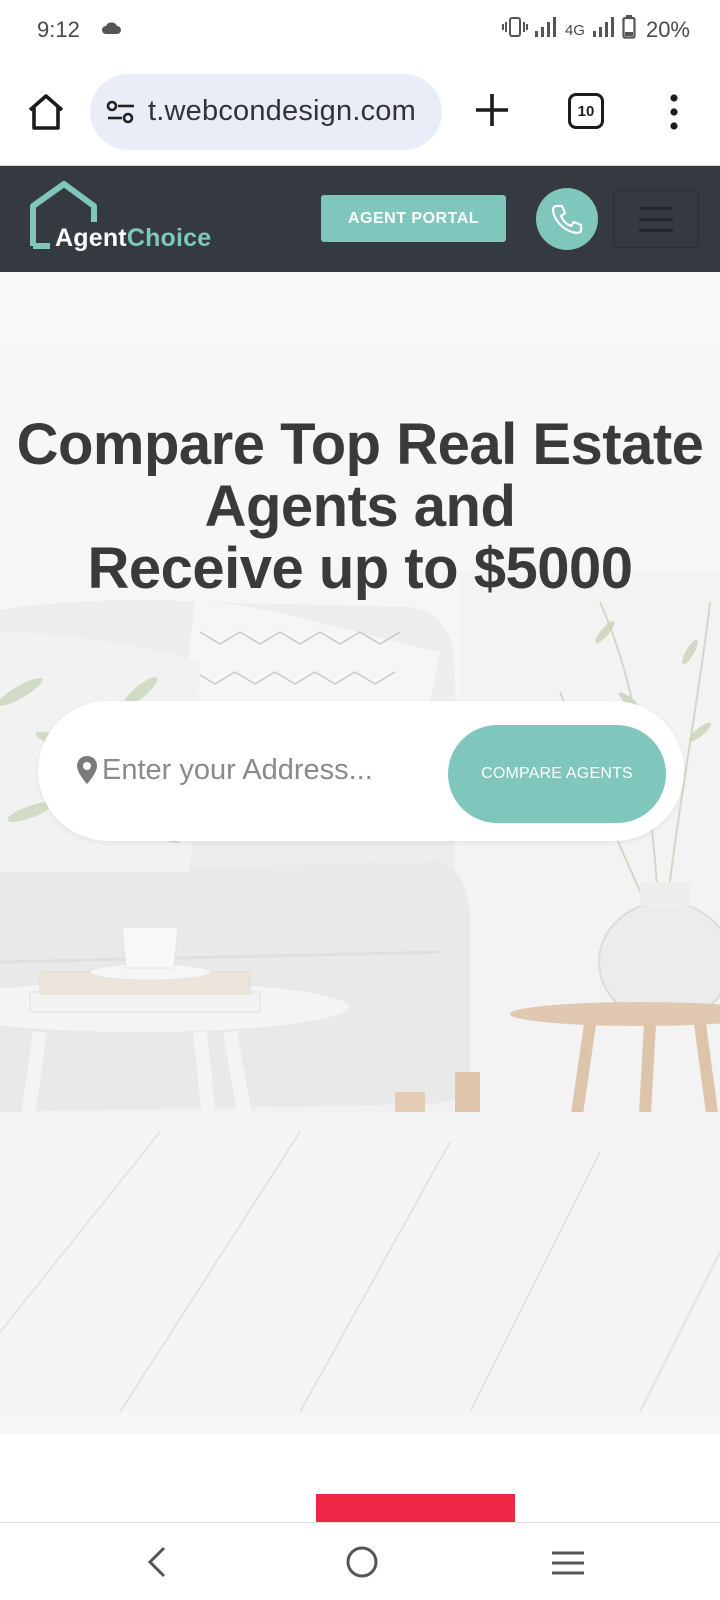  What do you see at coordinates (629, 30) in the screenshot?
I see `battery-icon` at bounding box center [629, 30].